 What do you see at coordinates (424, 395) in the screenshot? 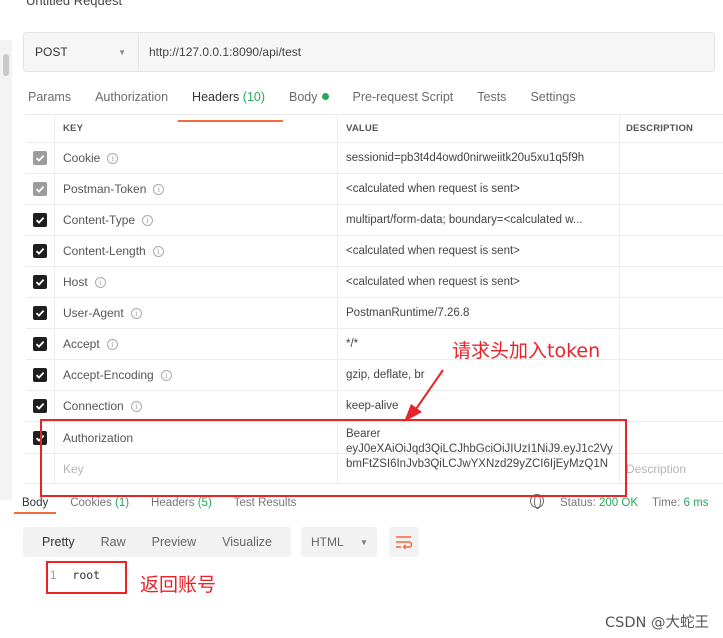
I see `annotation-arrow` at bounding box center [424, 395].